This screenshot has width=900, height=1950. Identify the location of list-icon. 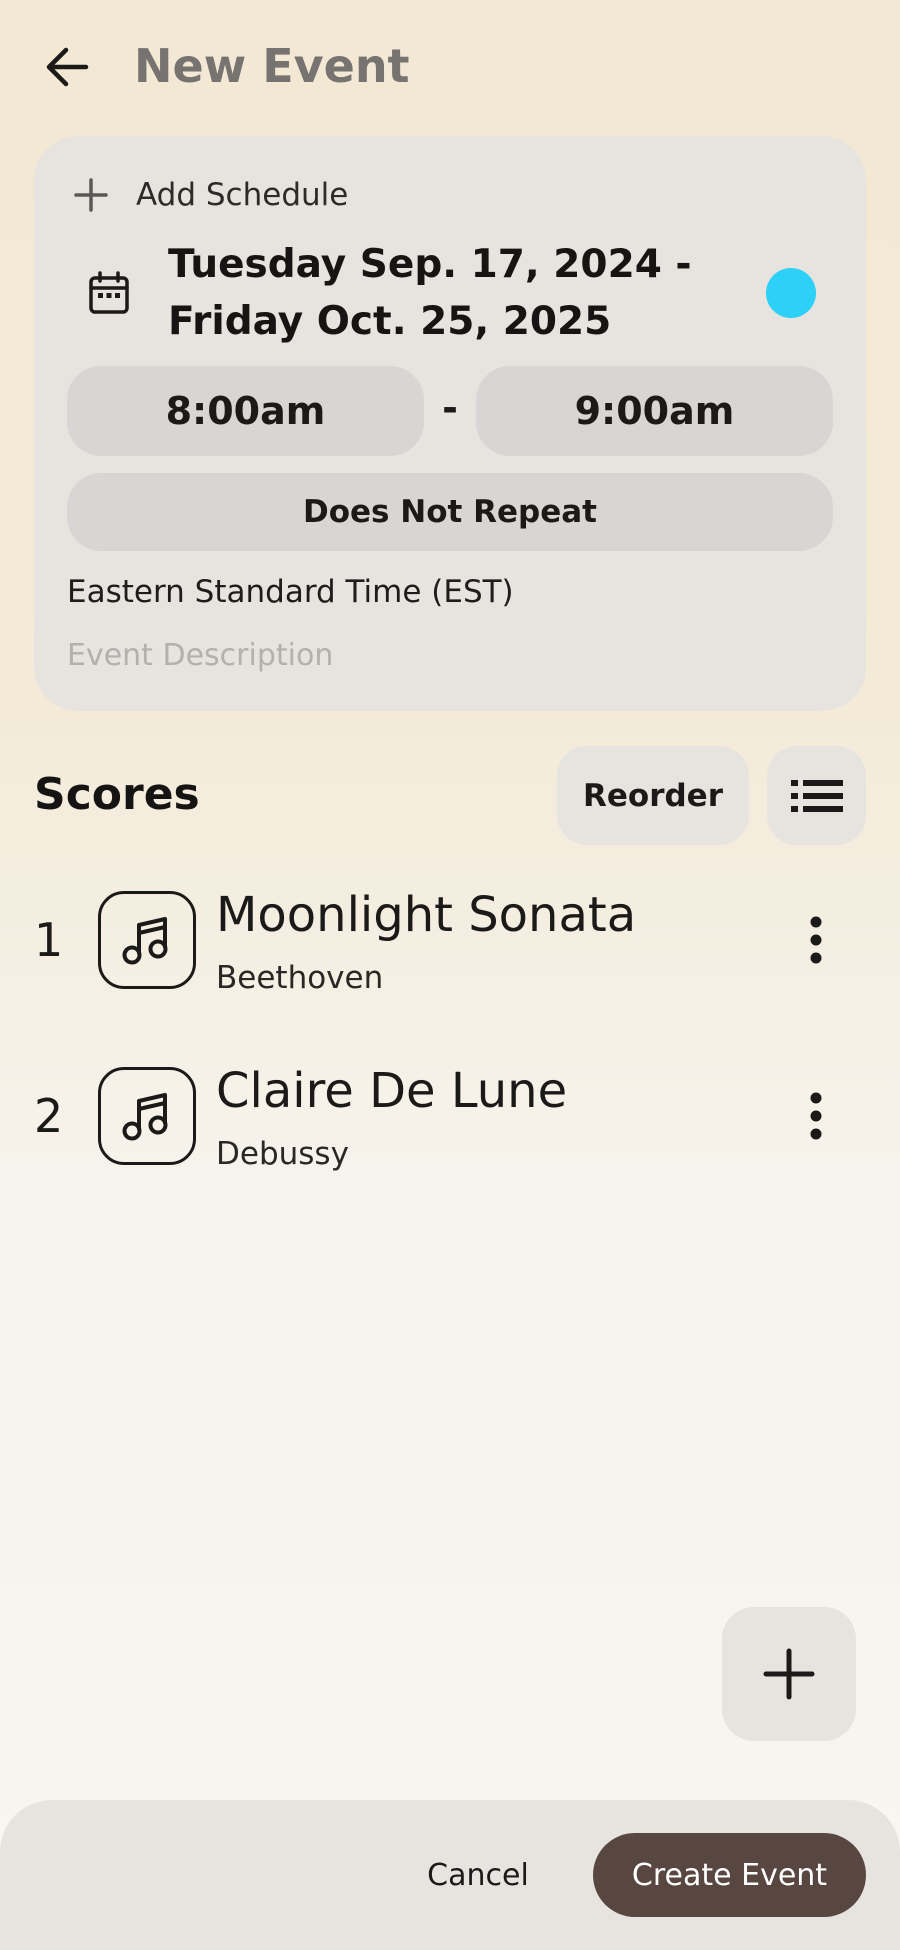
(816, 795).